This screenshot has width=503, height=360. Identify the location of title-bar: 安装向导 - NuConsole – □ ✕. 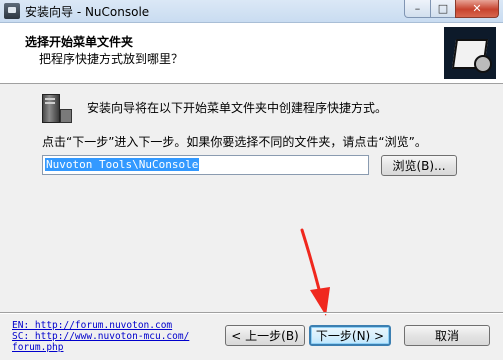
(251, 11).